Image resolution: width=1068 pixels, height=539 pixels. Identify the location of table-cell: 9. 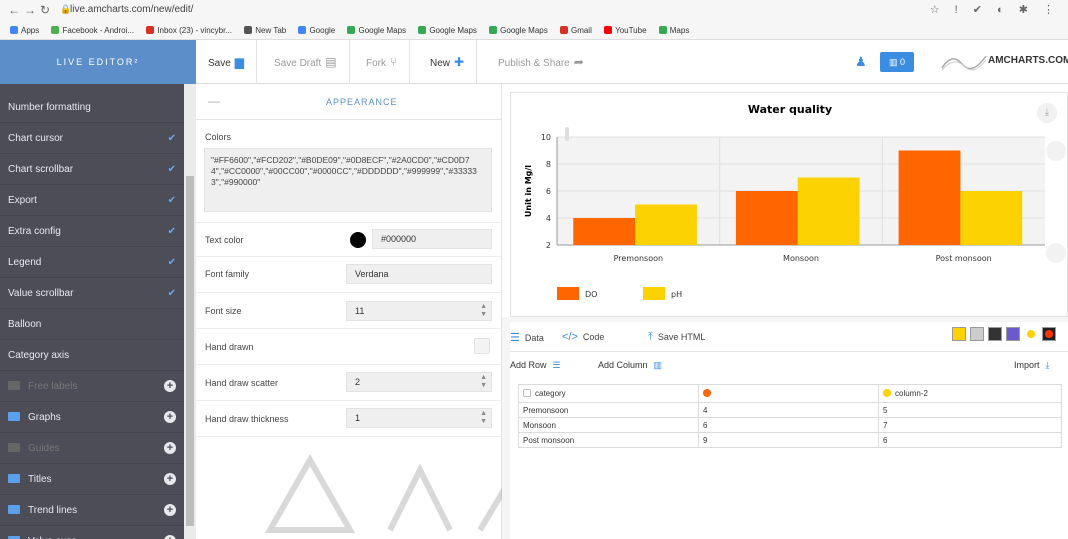
(788, 440).